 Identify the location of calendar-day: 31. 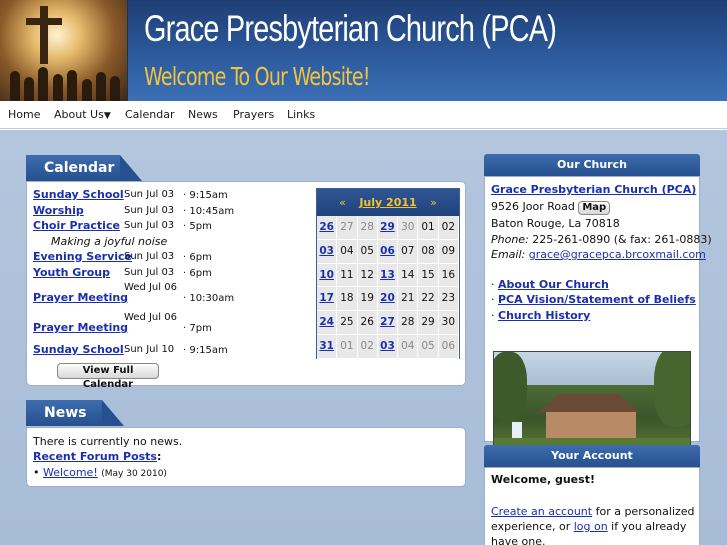
(327, 346).